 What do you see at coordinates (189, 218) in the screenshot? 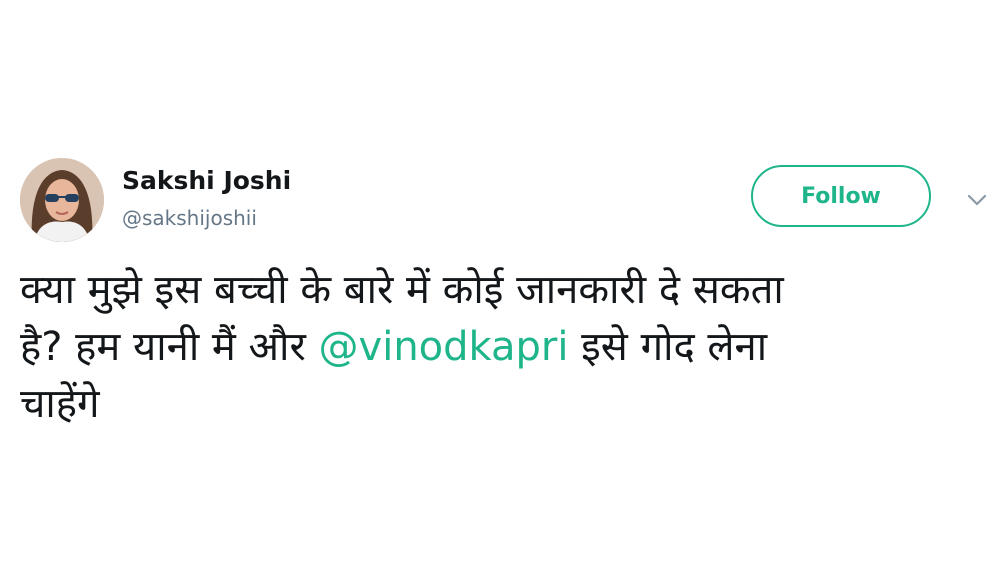
I see `user-handle: @sakshijoshii` at bounding box center [189, 218].